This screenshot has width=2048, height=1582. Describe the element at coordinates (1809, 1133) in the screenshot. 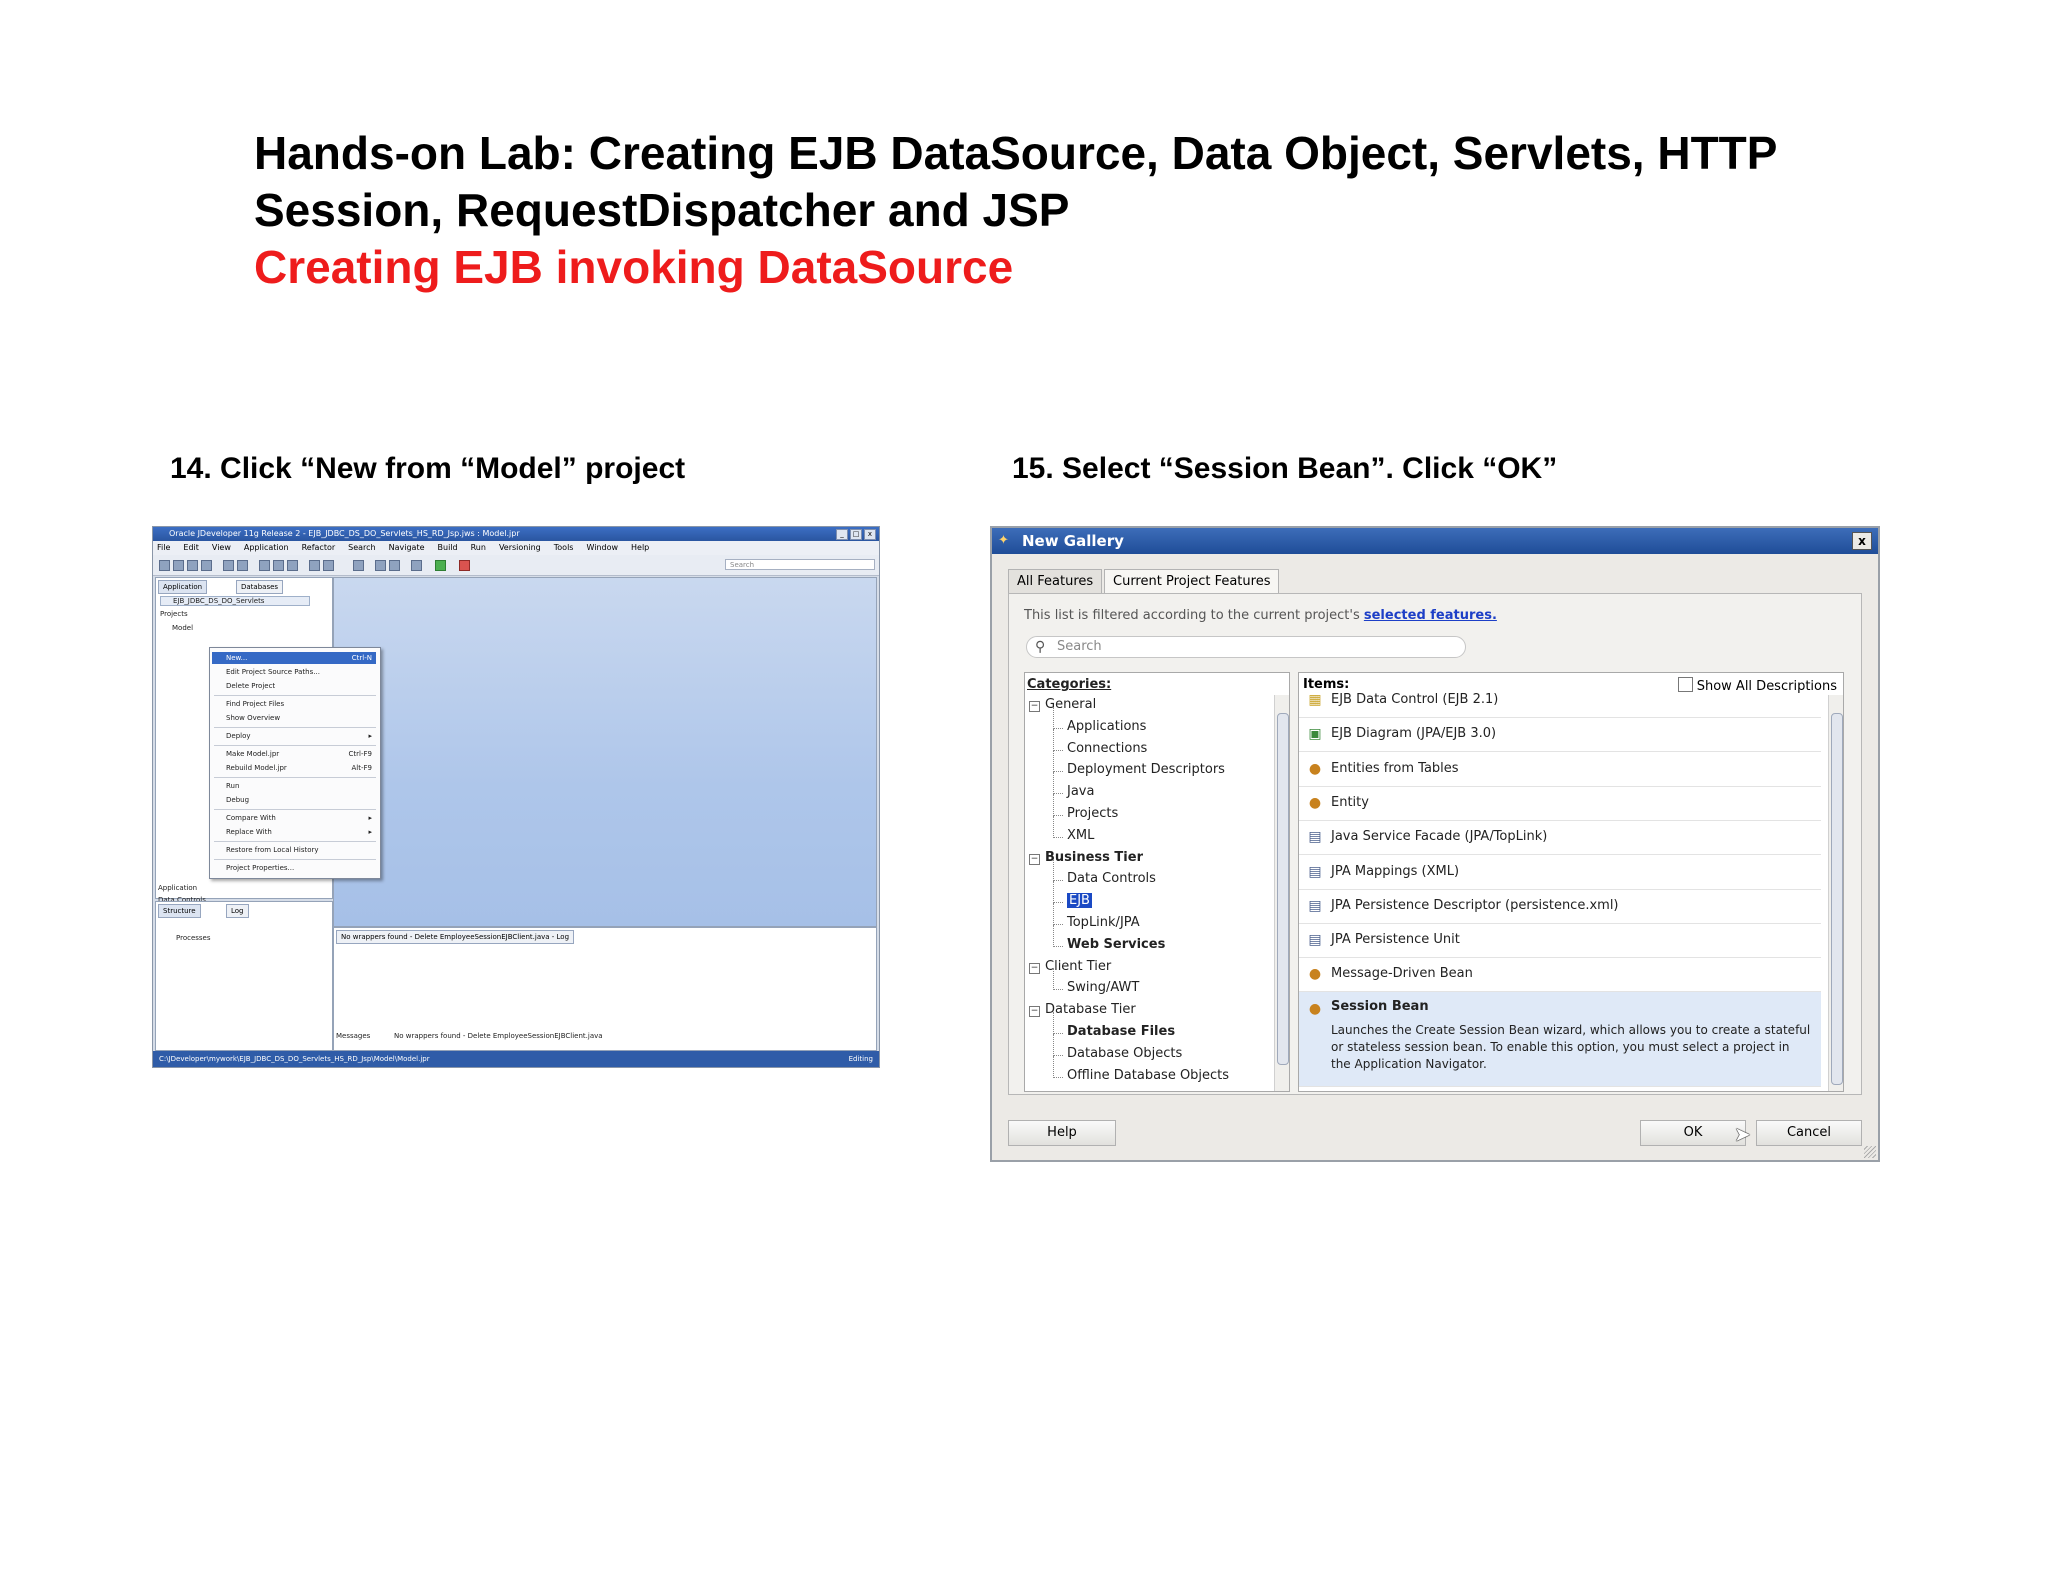

I see `cancel-button: Cancel` at that location.